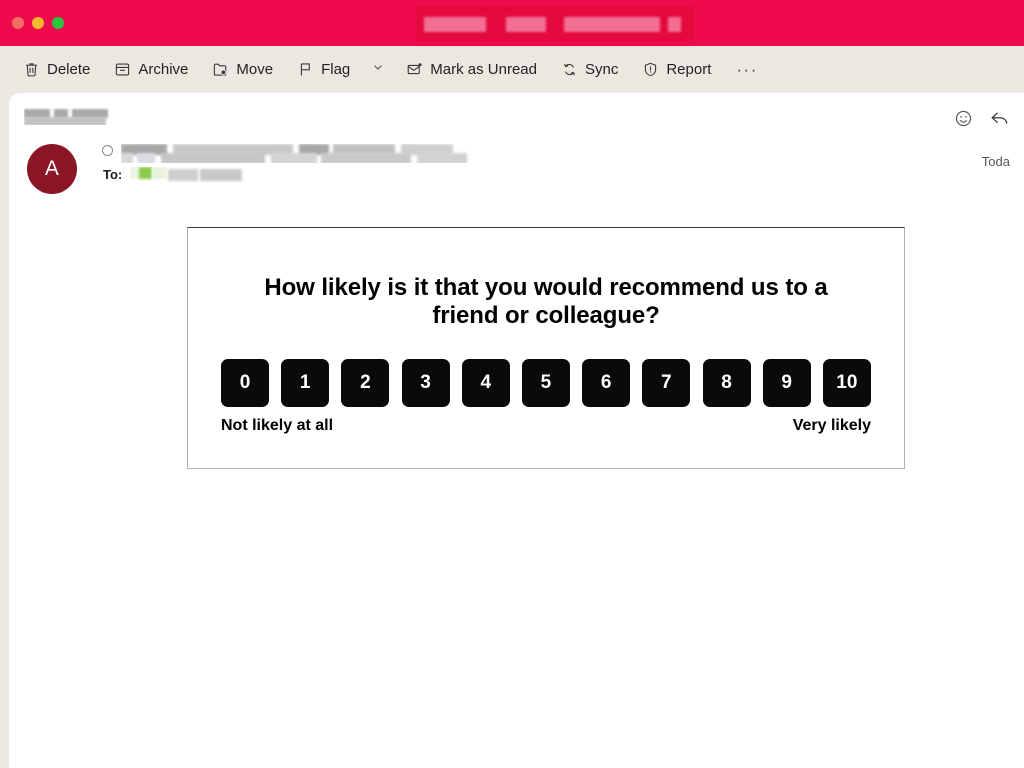 The height and width of the screenshot is (768, 1024). What do you see at coordinates (69, 69) in the screenshot?
I see `delete-label: Delete` at bounding box center [69, 69].